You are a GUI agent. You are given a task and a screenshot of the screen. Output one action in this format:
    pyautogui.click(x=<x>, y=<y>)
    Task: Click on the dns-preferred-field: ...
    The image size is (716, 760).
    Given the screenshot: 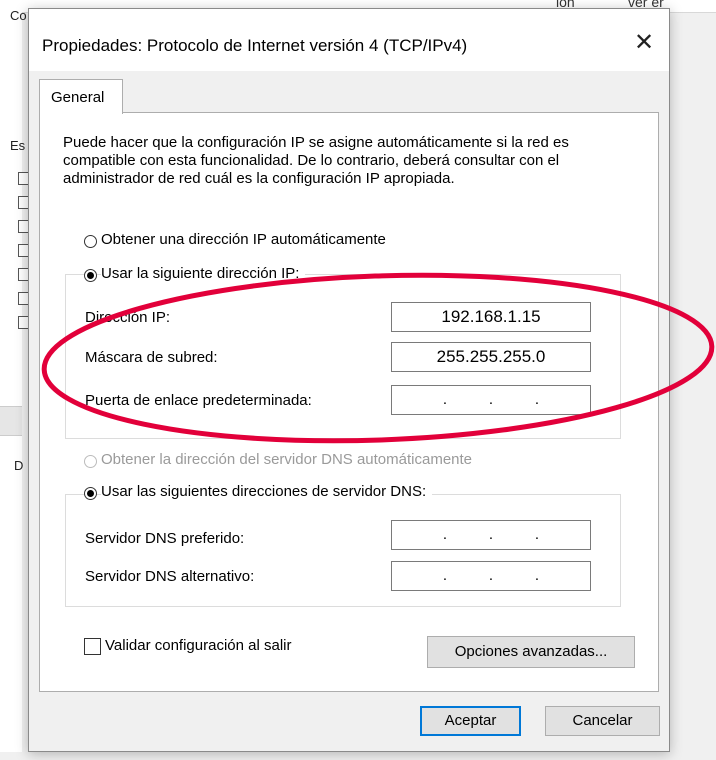 What is the action you would take?
    pyautogui.click(x=491, y=535)
    